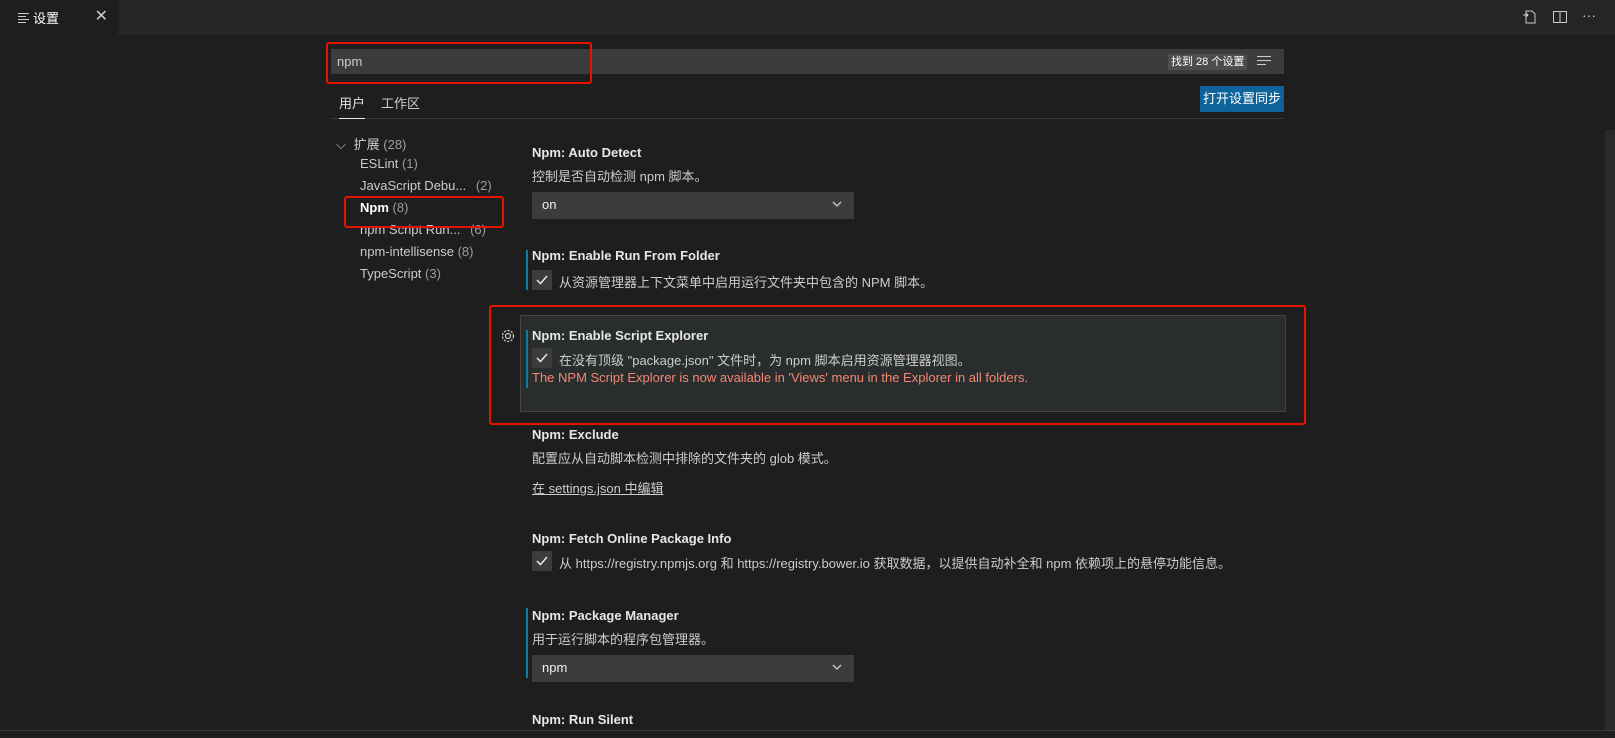 The height and width of the screenshot is (738, 1615). What do you see at coordinates (620, 176) in the screenshot?
I see `setting-description: 控制是否自动检测 npm 脚本。` at bounding box center [620, 176].